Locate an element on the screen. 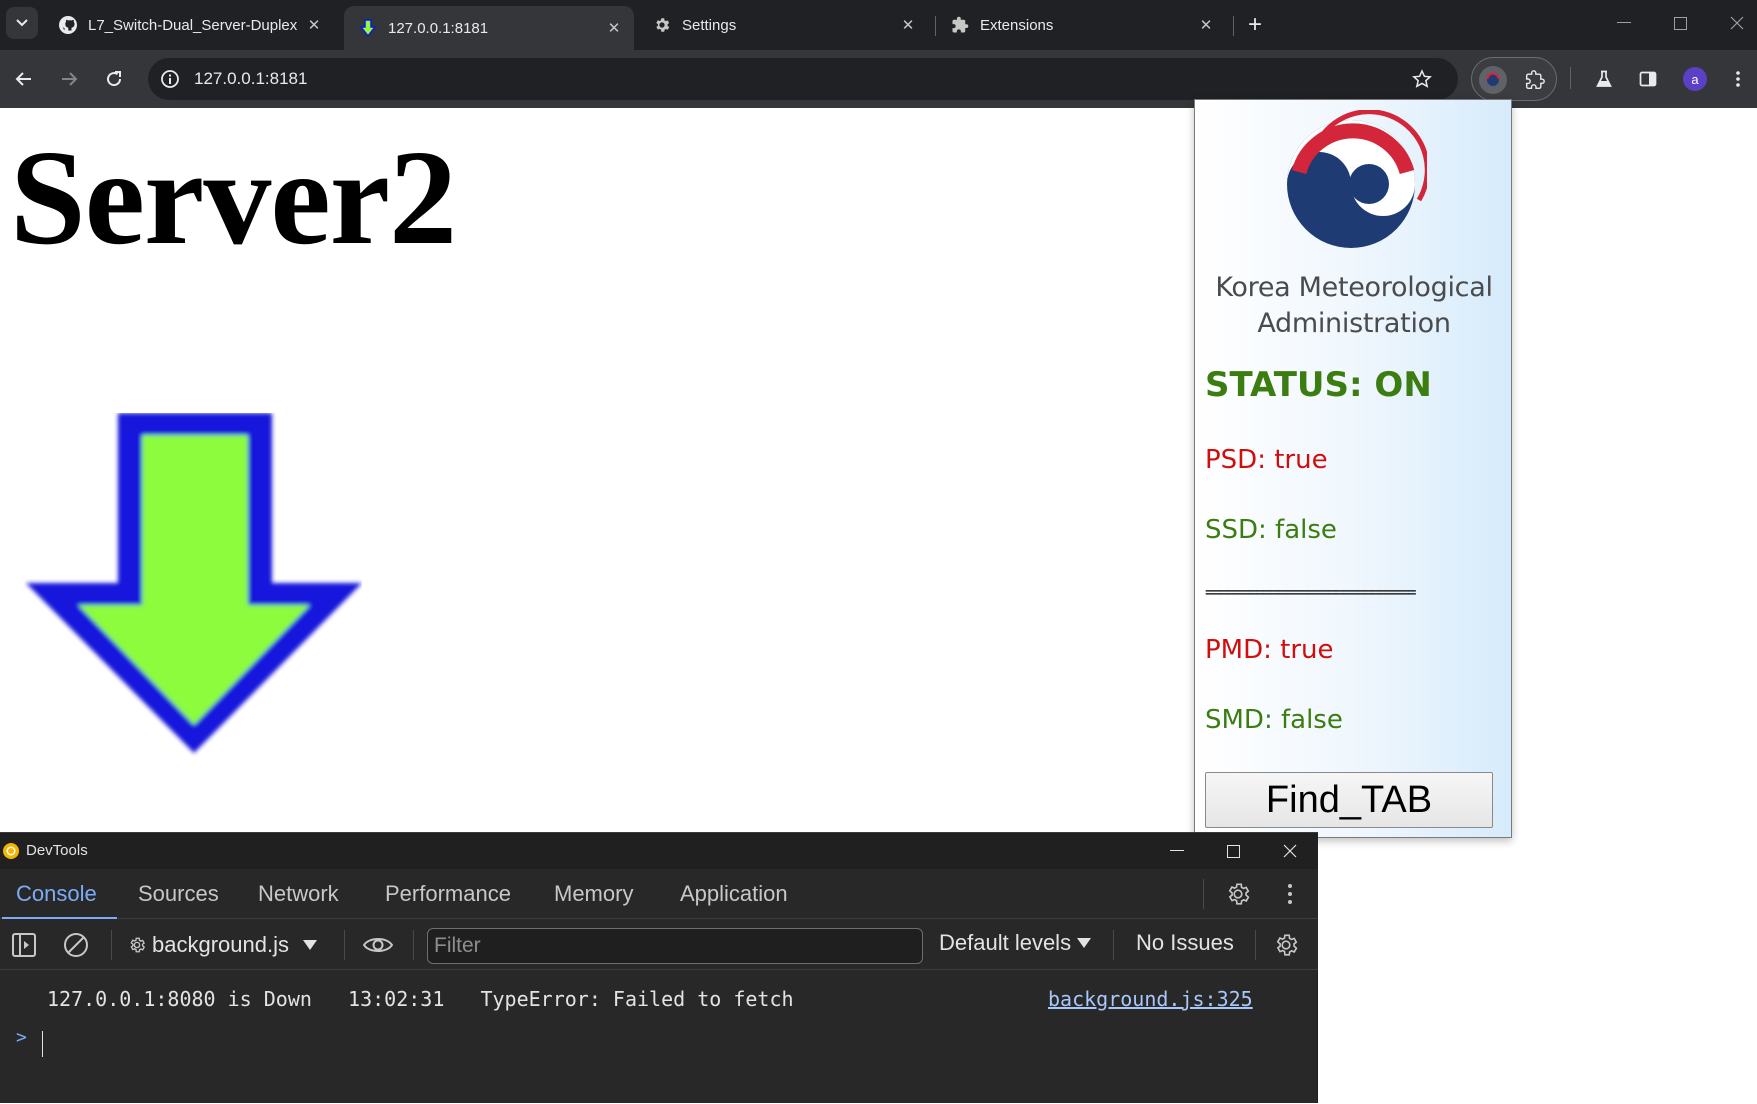 The height and width of the screenshot is (1104, 1757). page-heading: Server2 is located at coordinates (233, 198).